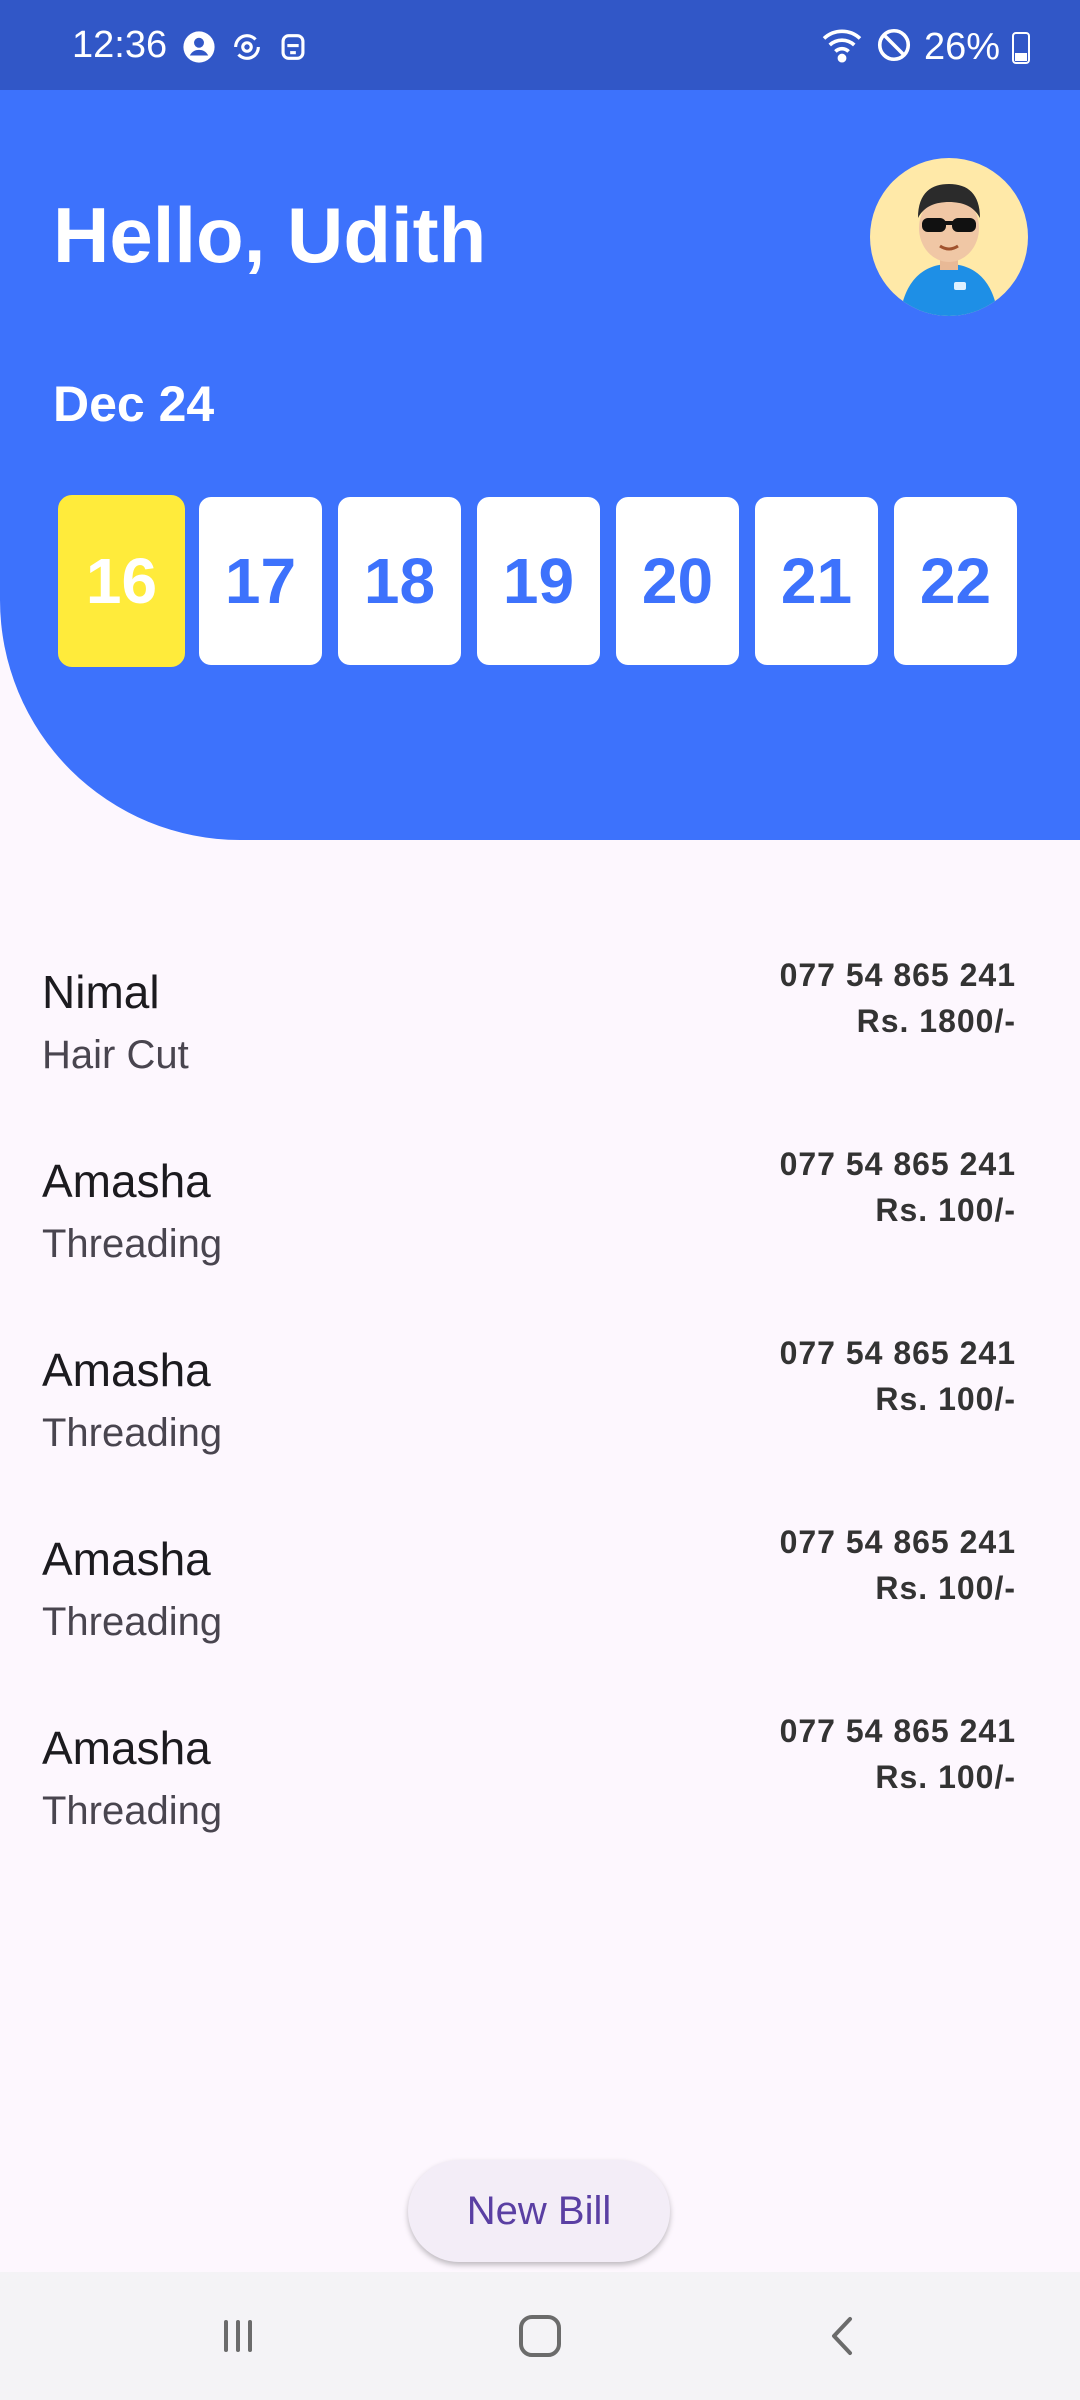  Describe the element at coordinates (842, 47) in the screenshot. I see `wifi-icon` at that location.